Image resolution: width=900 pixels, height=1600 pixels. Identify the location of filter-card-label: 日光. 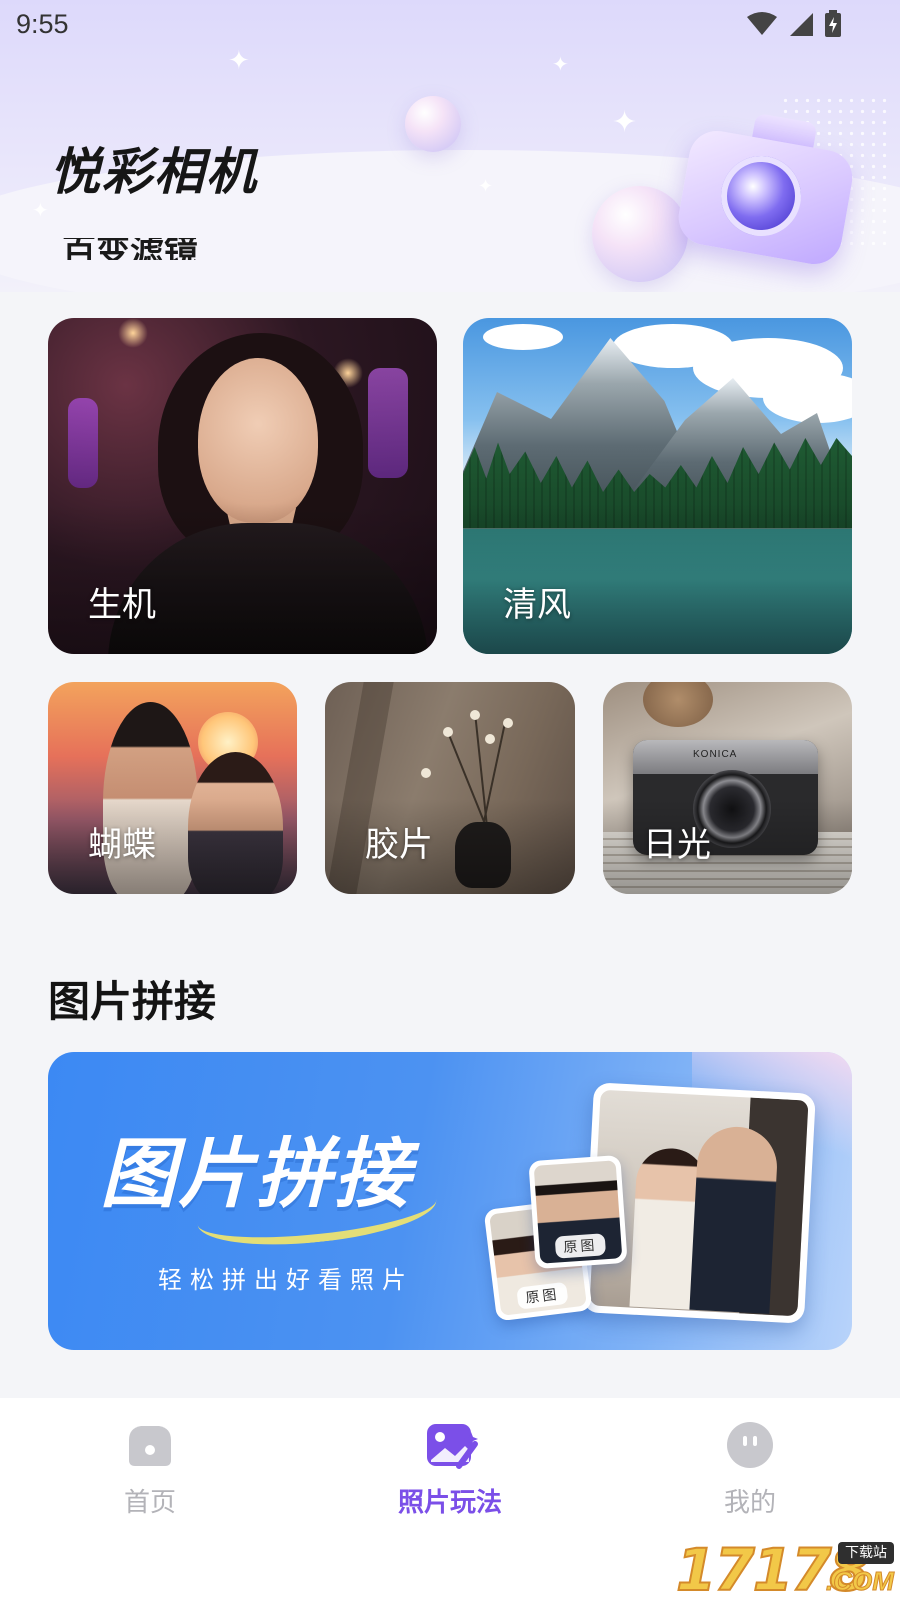
(677, 845).